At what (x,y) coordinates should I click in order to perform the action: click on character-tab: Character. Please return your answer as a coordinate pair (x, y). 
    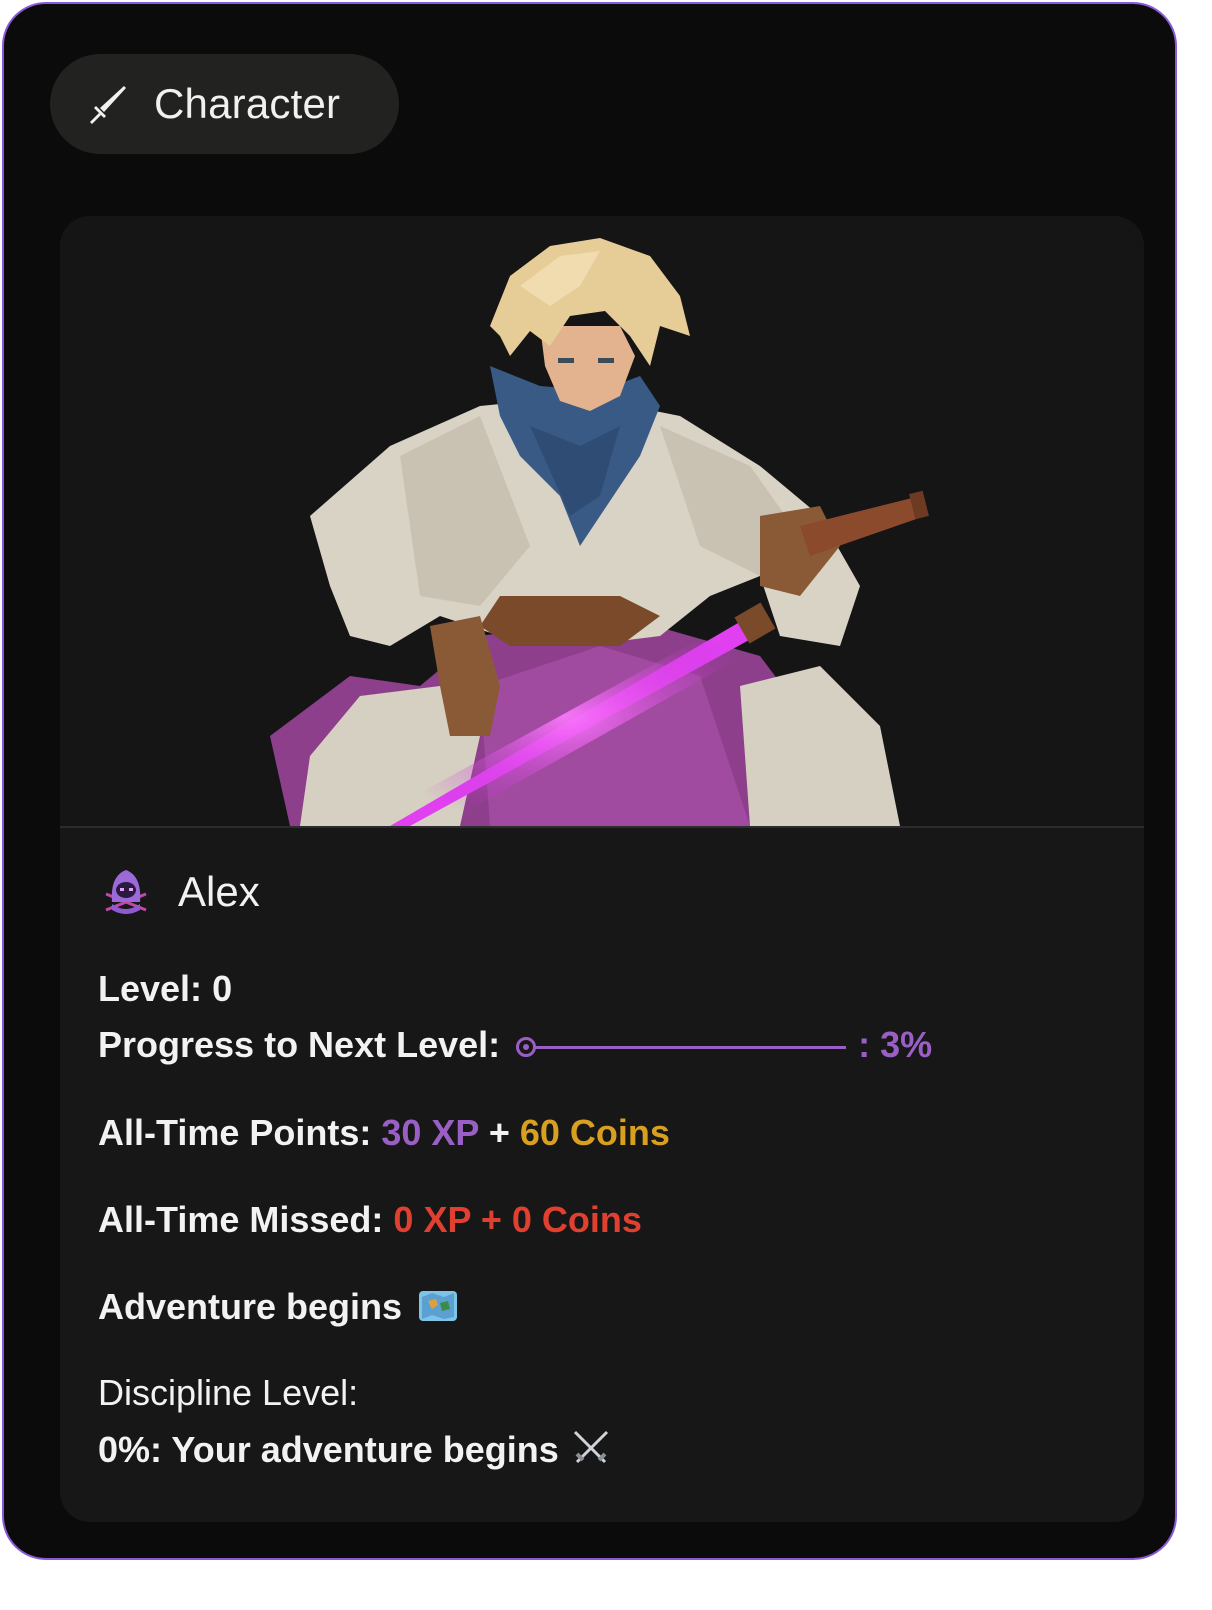
    Looking at the image, I should click on (224, 104).